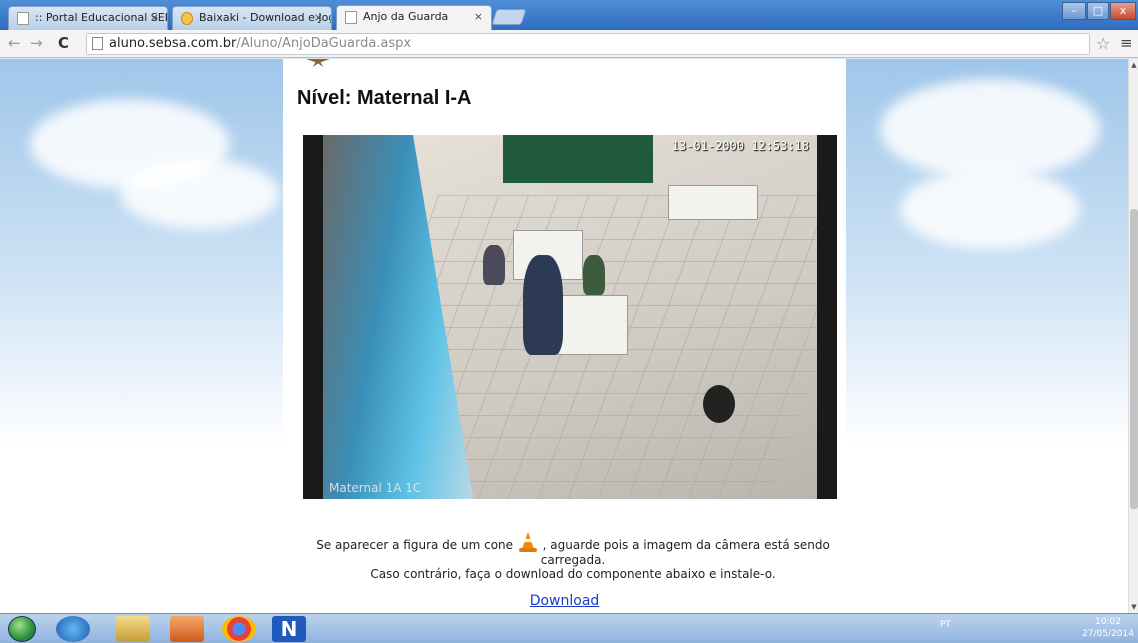 This screenshot has width=1138, height=643. What do you see at coordinates (318, 63) in the screenshot?
I see `logo-icon` at bounding box center [318, 63].